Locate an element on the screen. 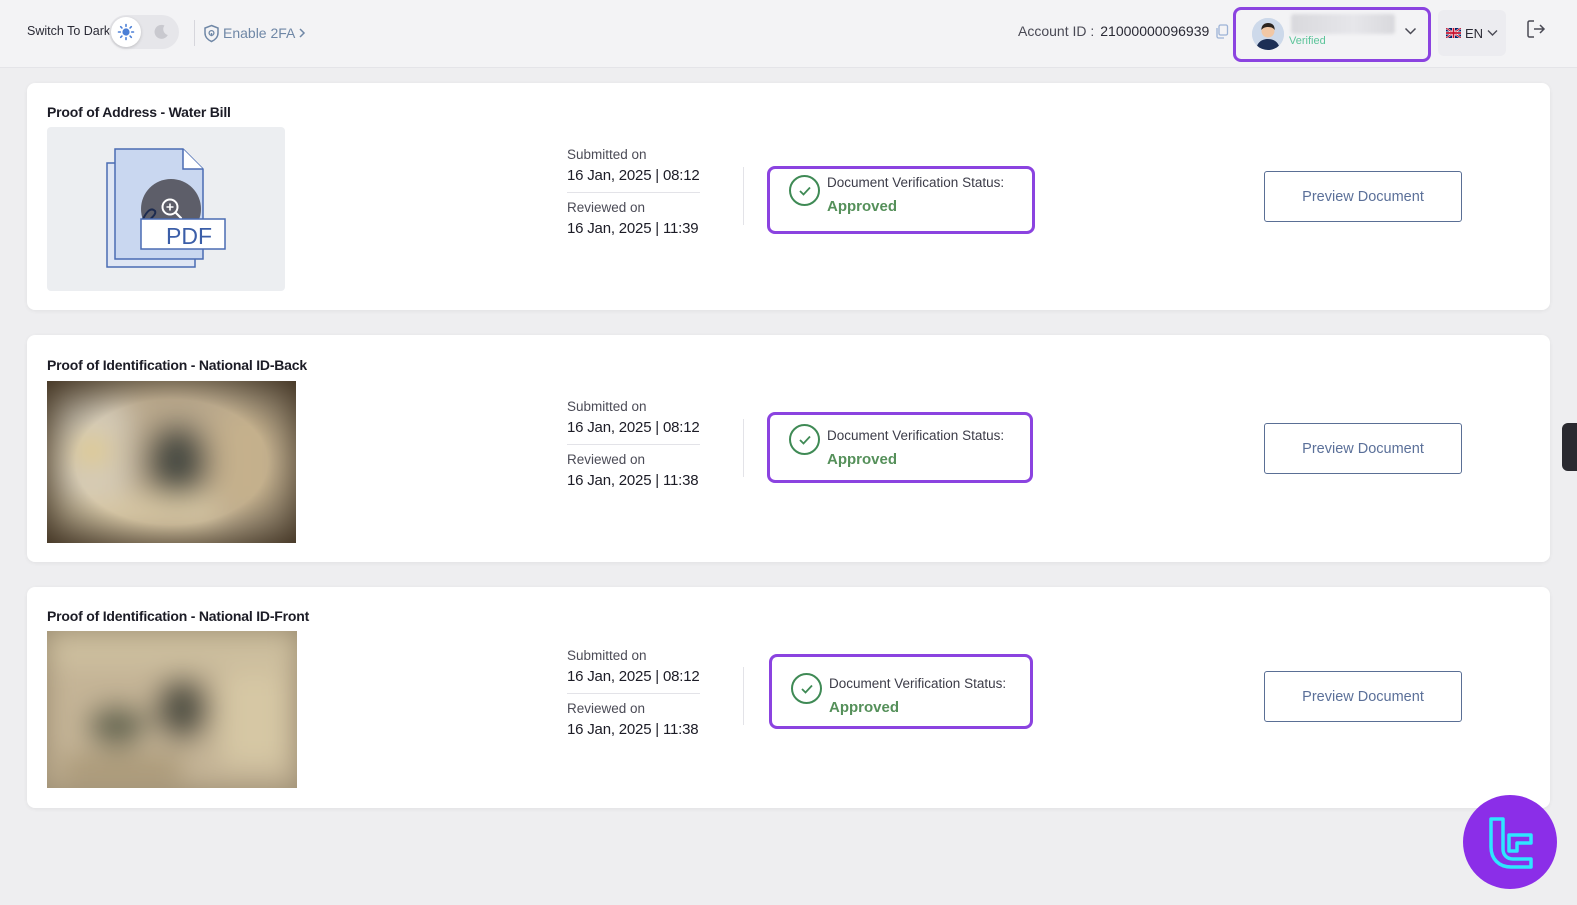 This screenshot has height=905, width=1577. theme-toggle-label: Switch To Dark is located at coordinates (69, 31).